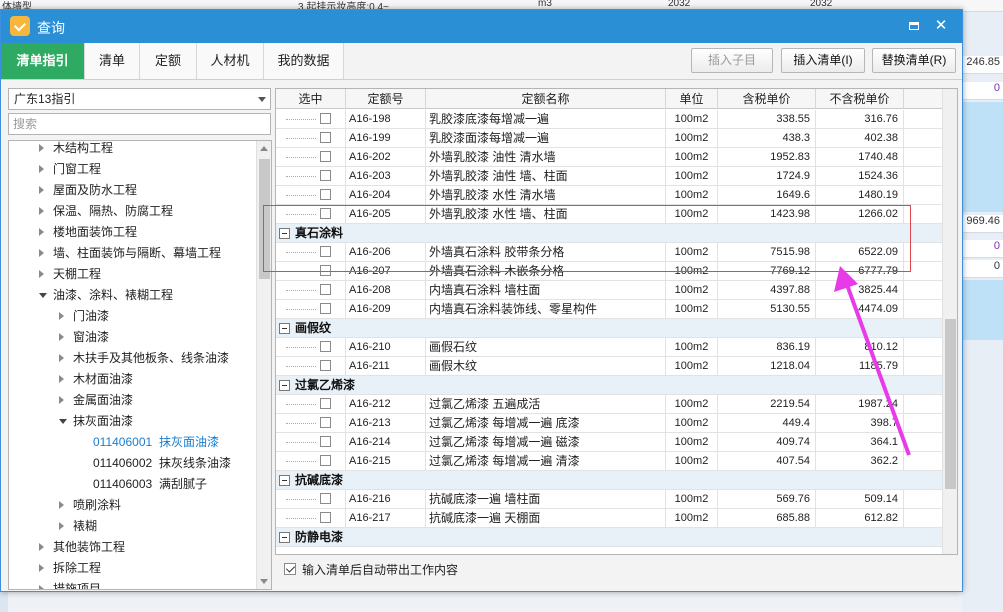 The height and width of the screenshot is (612, 1003). What do you see at coordinates (609, 499) in the screenshot?
I see `table-row: A16-216 抗碱底漆一遍 墙柱面 100m2 569.76 509.14` at bounding box center [609, 499].